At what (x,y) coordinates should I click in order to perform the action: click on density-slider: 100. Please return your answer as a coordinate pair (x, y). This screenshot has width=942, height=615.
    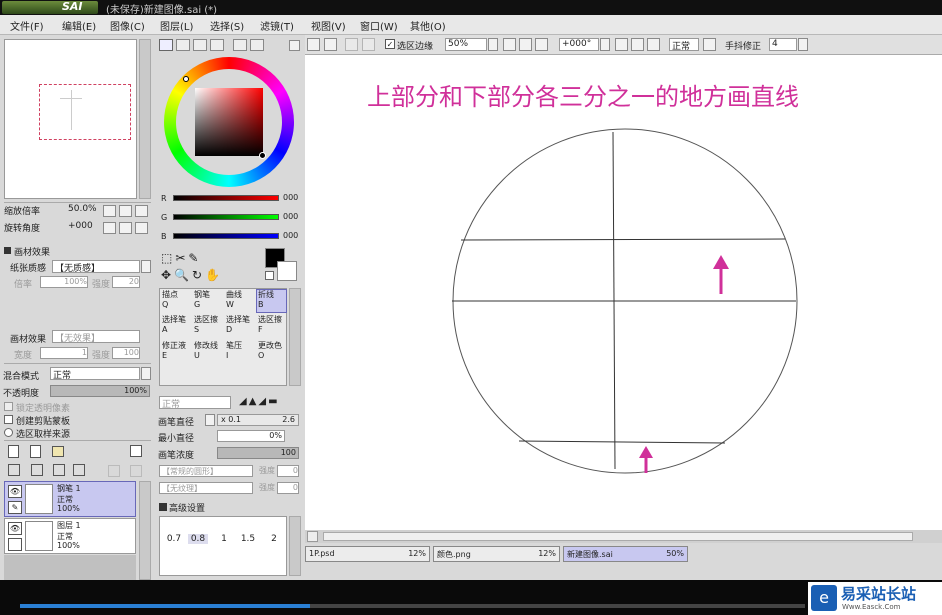
    Looking at the image, I should click on (258, 453).